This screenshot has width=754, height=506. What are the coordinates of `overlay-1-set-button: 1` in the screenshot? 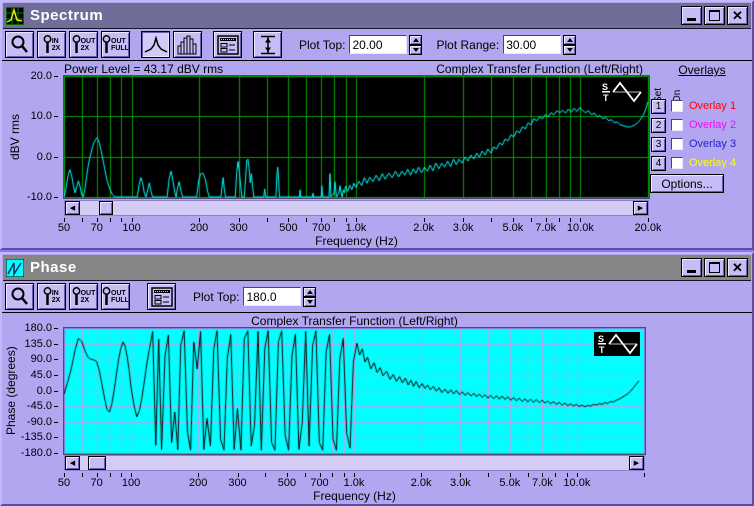 It's located at (658, 106).